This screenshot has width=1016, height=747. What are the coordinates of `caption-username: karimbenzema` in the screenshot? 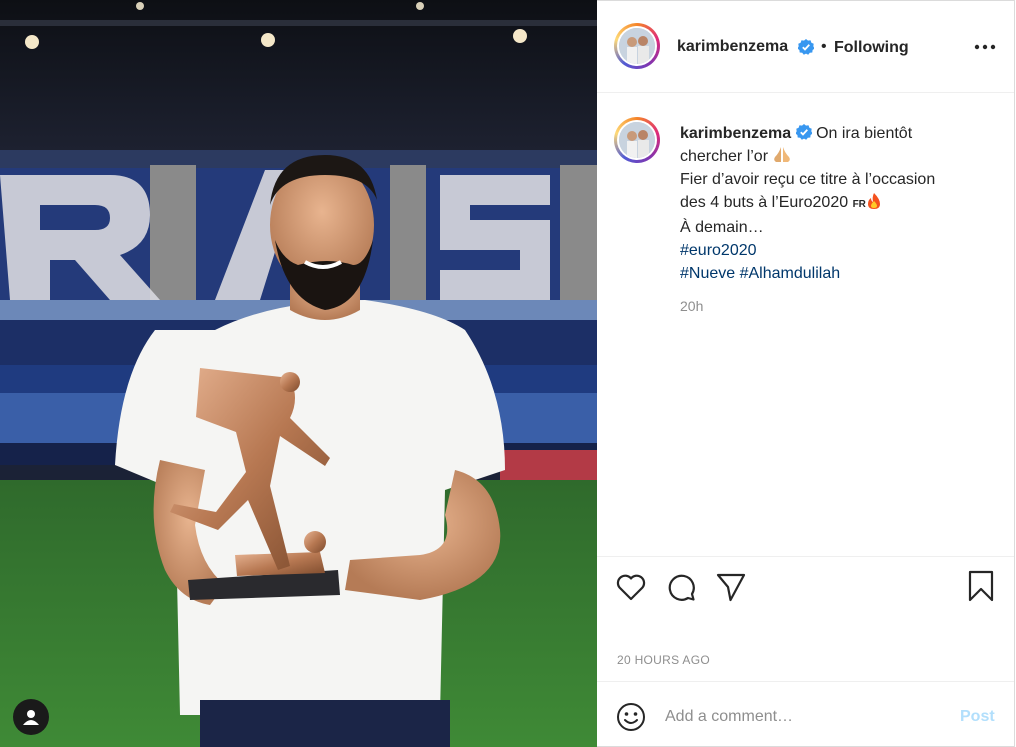 It's located at (735, 133).